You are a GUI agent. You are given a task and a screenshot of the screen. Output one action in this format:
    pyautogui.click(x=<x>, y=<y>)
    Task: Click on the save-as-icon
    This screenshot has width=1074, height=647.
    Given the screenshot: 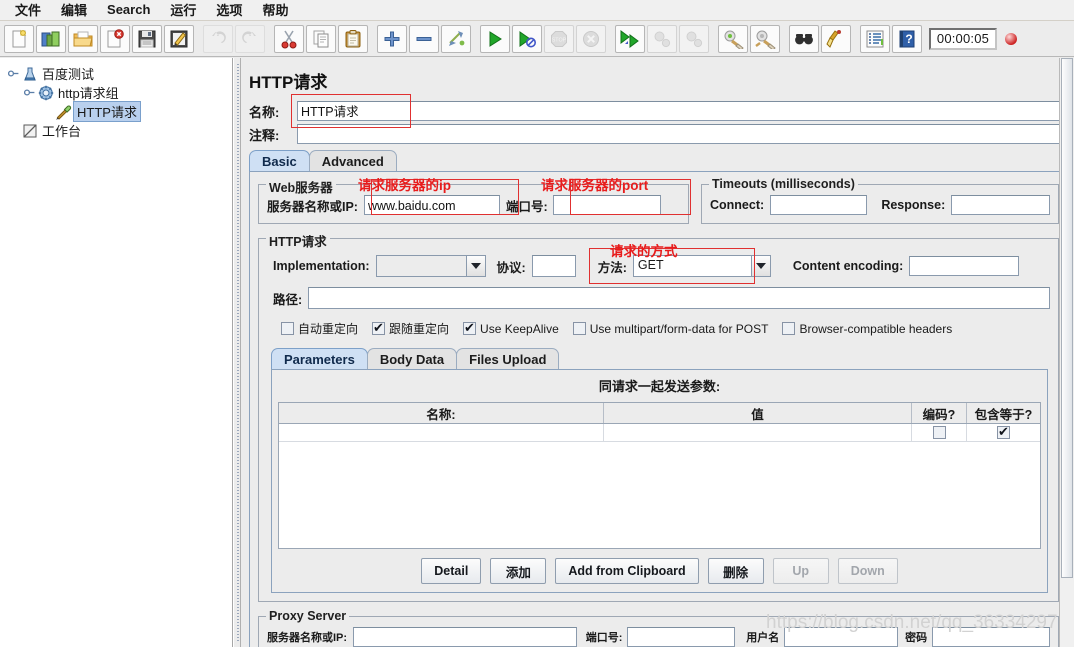 What is the action you would take?
    pyautogui.click(x=179, y=38)
    